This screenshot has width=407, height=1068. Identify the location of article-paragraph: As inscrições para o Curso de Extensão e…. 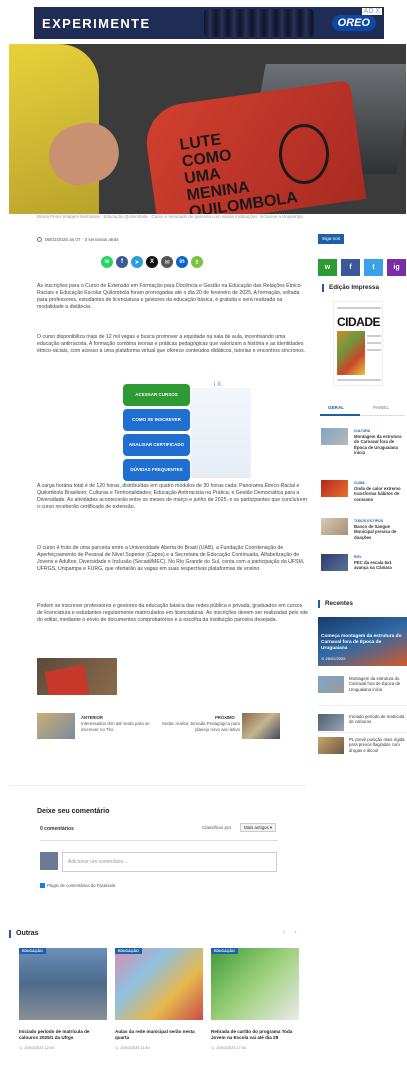
(170, 297).